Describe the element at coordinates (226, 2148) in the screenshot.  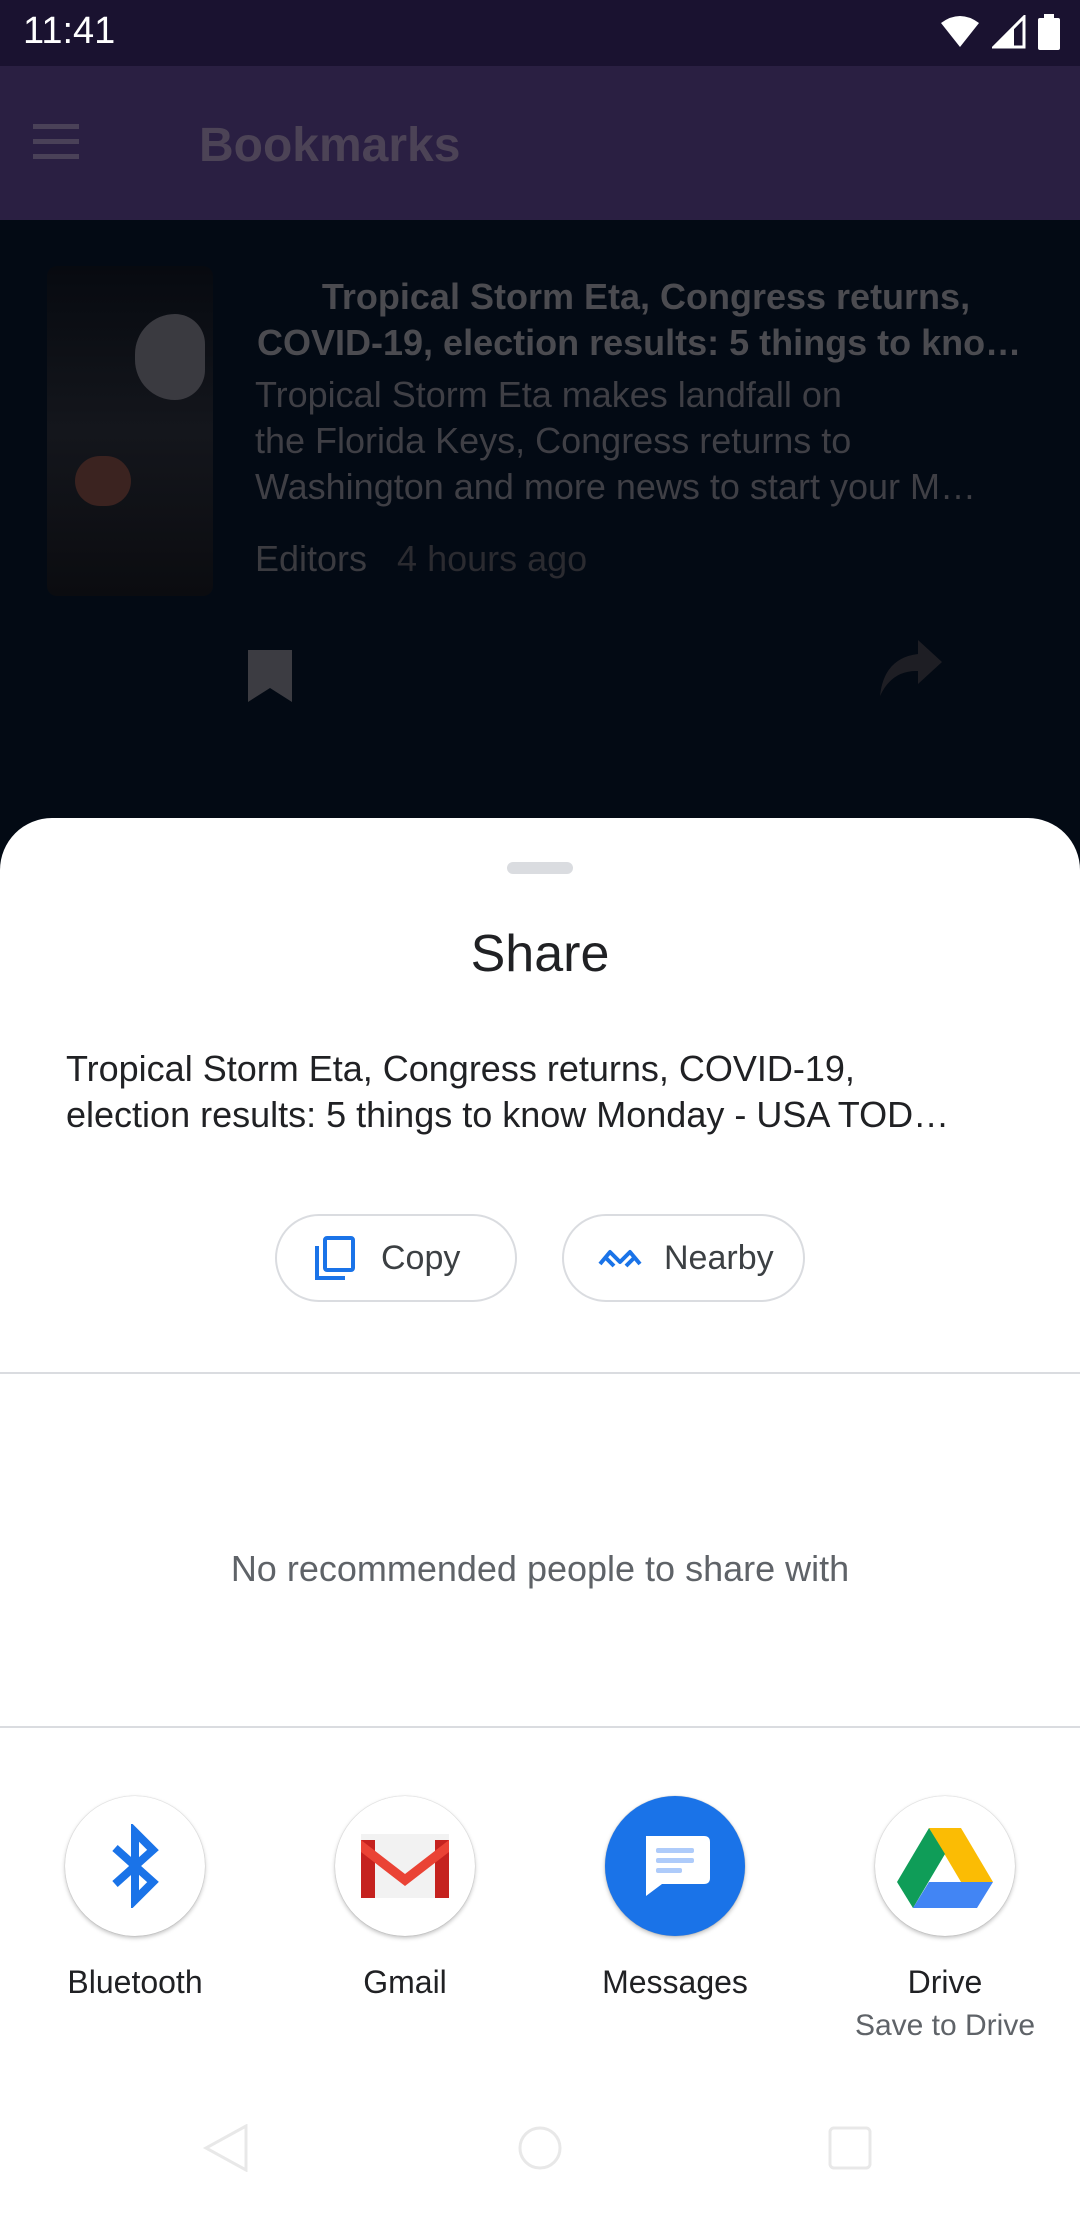
I see `back-icon` at that location.